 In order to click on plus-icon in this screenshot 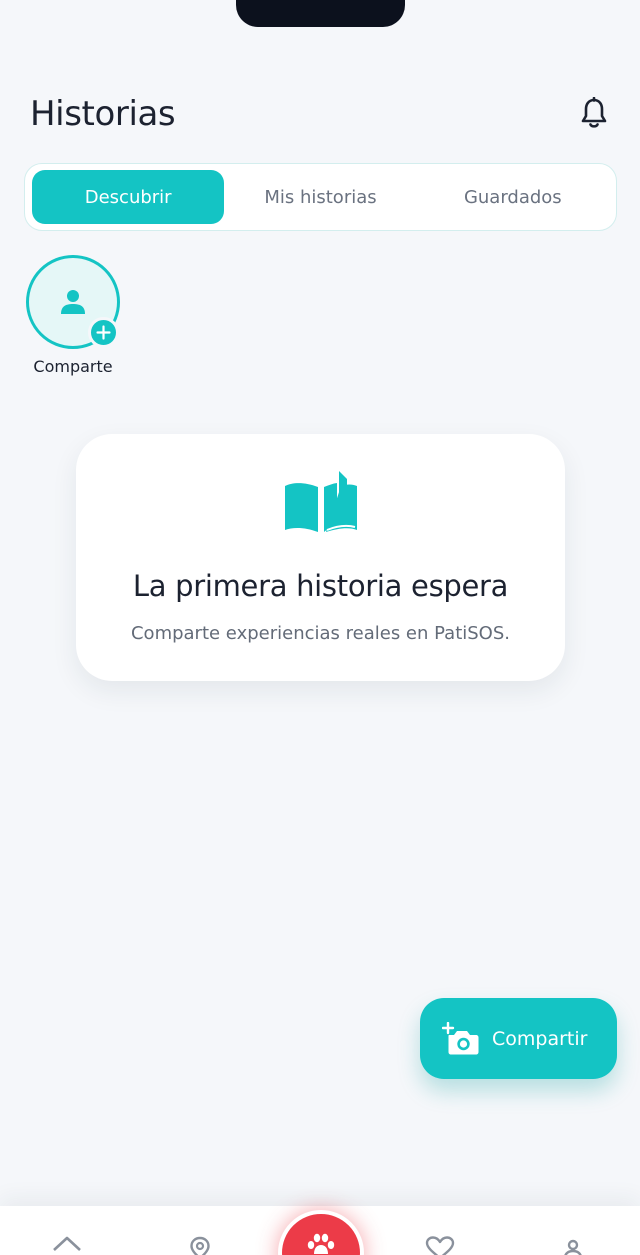, I will do `click(103, 332)`.